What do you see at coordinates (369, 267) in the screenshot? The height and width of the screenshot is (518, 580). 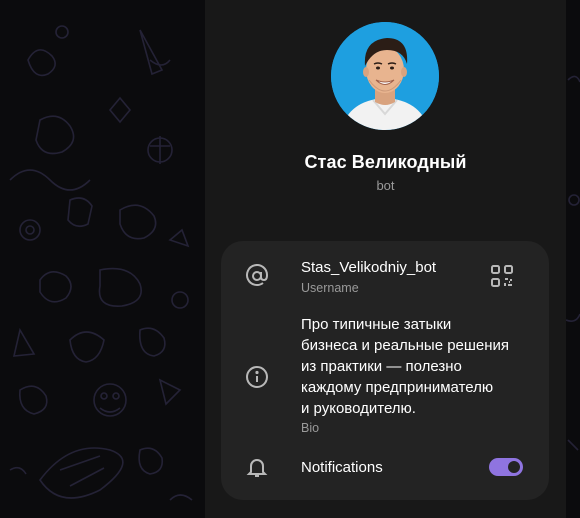 I see `username-value: Stas_Velikodniy_bot` at bounding box center [369, 267].